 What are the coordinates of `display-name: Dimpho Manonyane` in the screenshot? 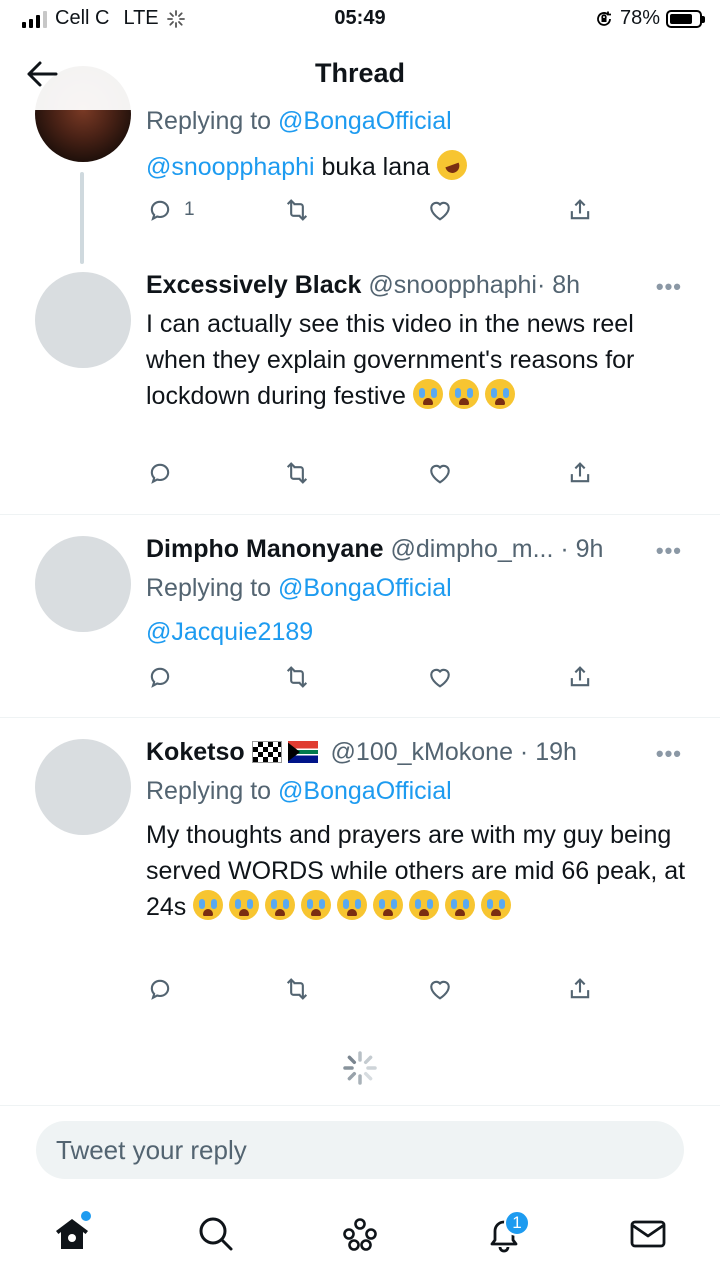 It's located at (265, 549).